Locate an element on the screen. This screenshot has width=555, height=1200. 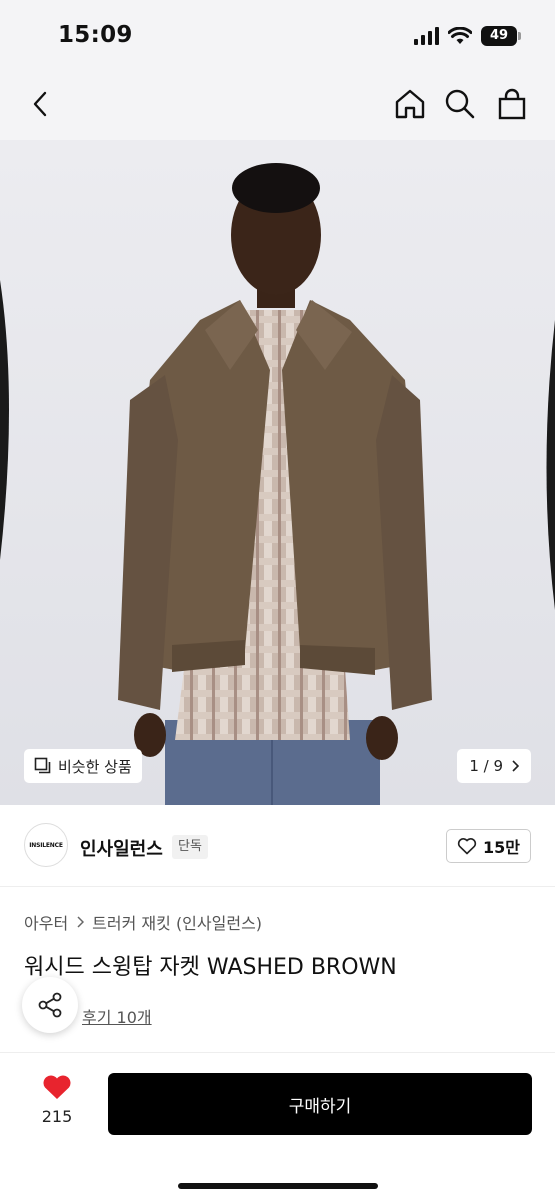
search-icon is located at coordinates (460, 104).